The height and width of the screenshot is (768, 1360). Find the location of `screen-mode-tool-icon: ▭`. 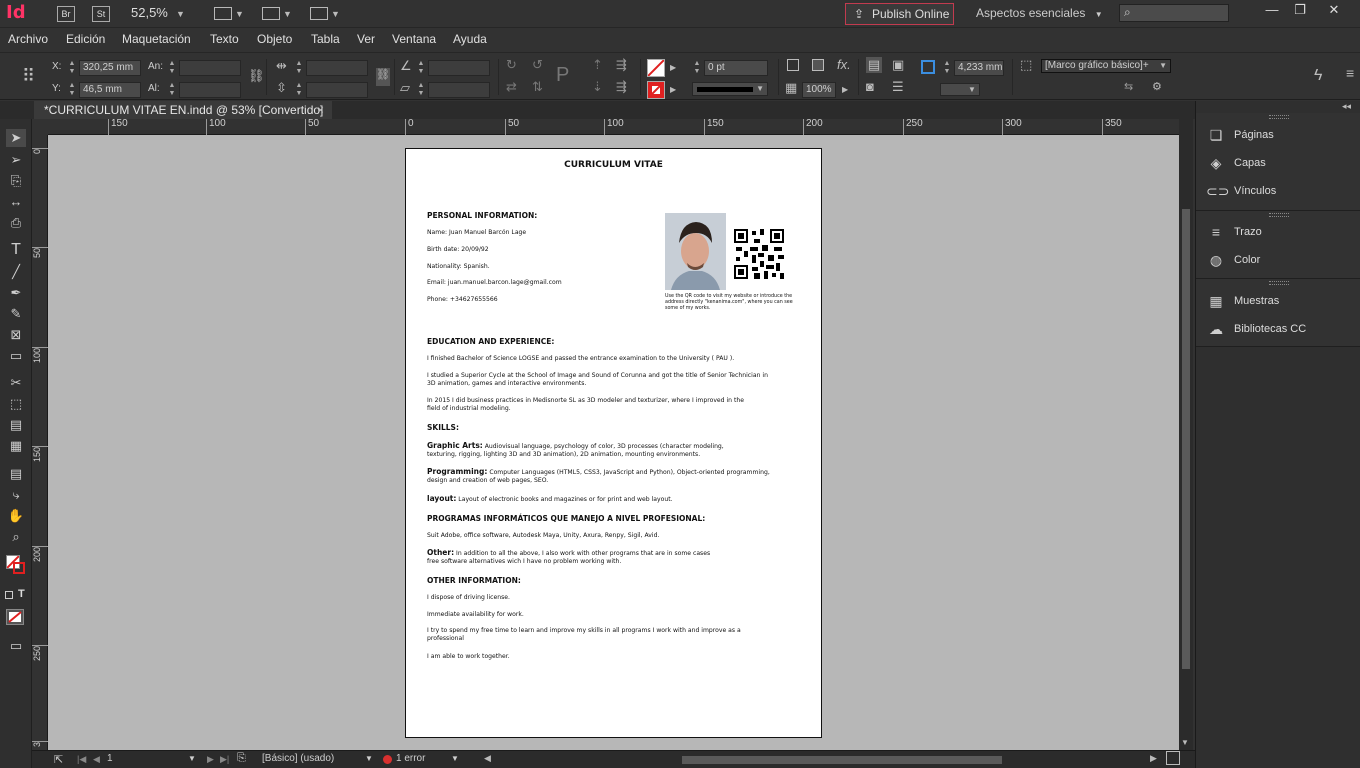

screen-mode-tool-icon: ▭ is located at coordinates (16, 646).